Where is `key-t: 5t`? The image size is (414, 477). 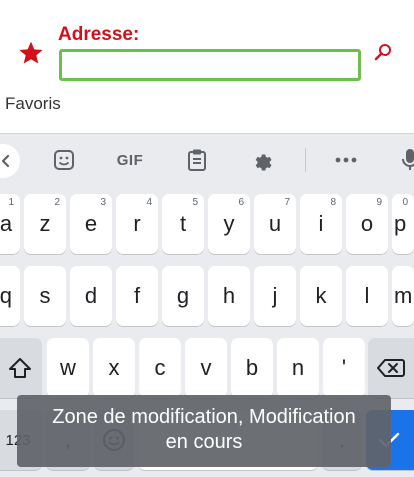
key-t: 5t is located at coordinates (183, 224).